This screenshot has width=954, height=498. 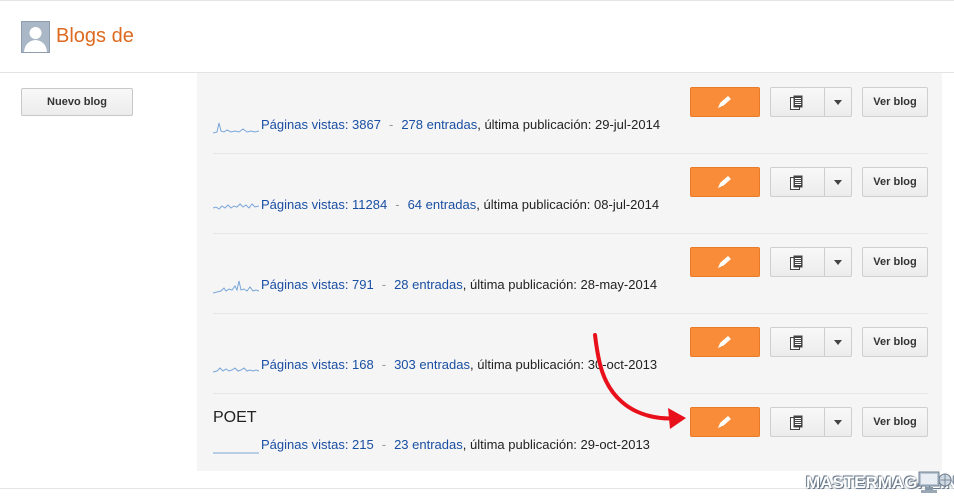 What do you see at coordinates (317, 364) in the screenshot?
I see `pageviews-link: Páginas vistas: 168` at bounding box center [317, 364].